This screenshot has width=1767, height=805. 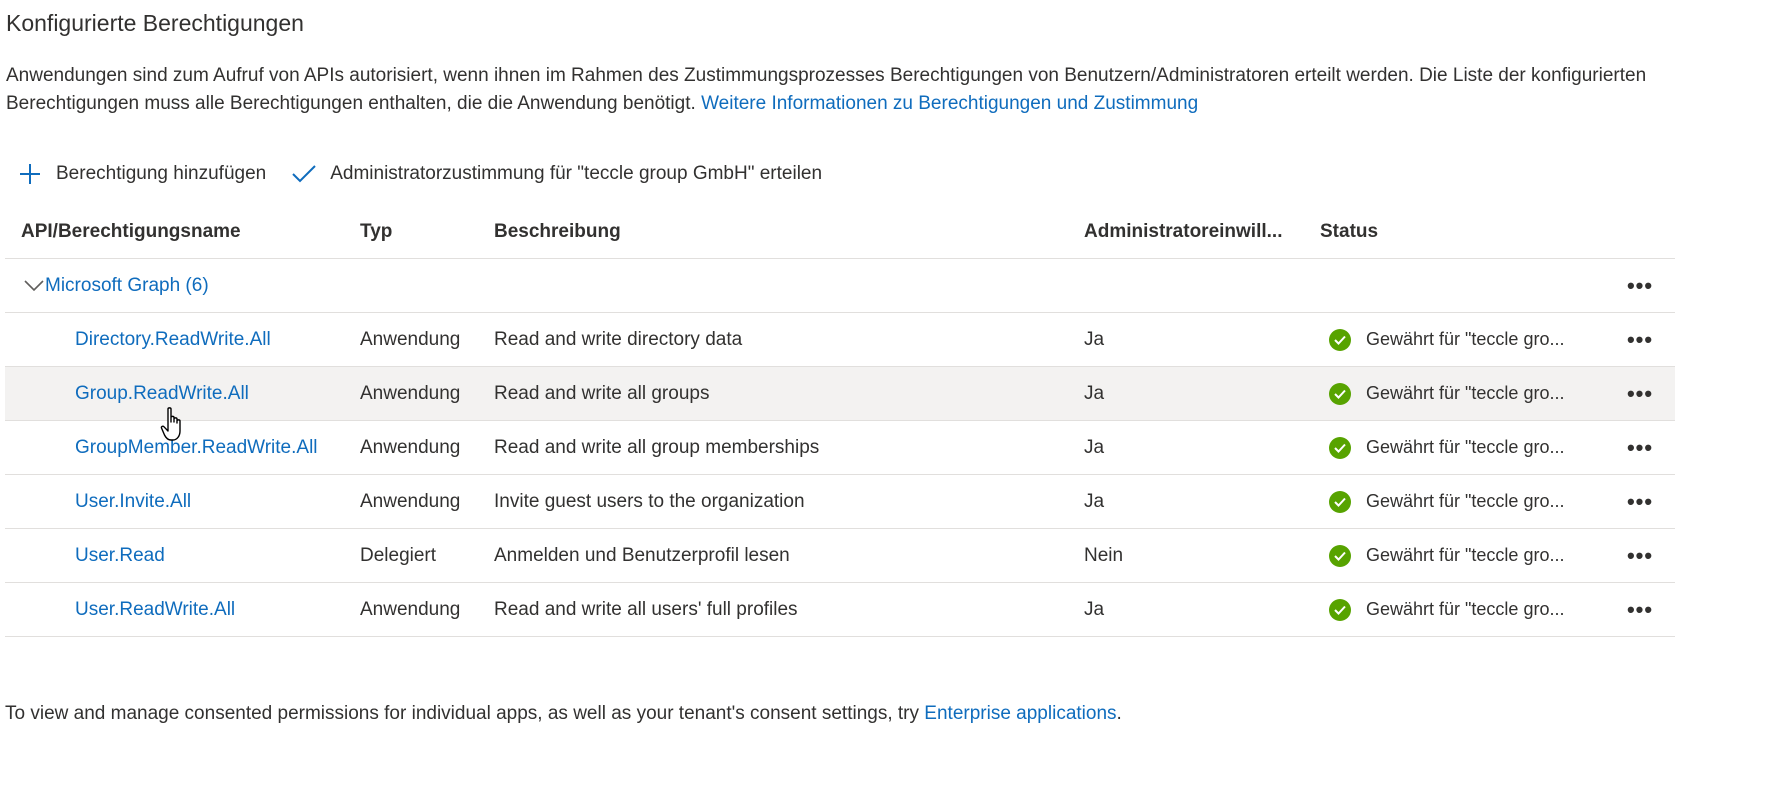 I want to click on column-header-type: Typ, so click(x=427, y=232).